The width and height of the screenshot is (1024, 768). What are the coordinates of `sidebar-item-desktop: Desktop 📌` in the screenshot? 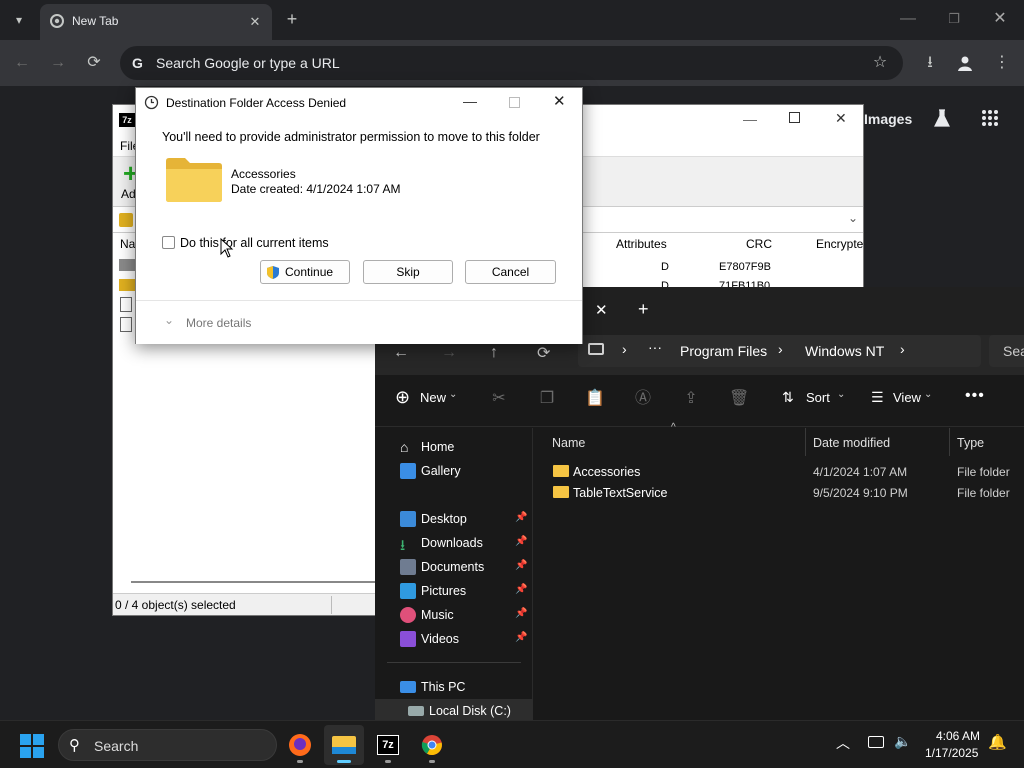 It's located at (454, 519).